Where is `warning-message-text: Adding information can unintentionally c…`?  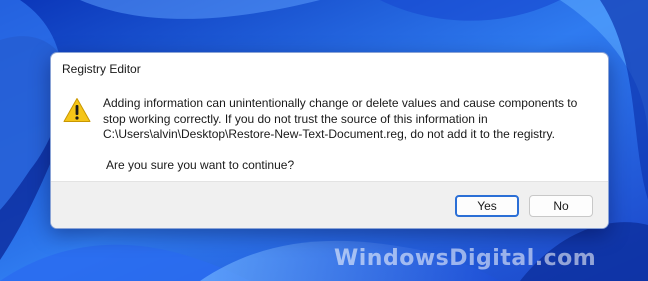 warning-message-text: Adding information can unintentionally c… is located at coordinates (340, 118).